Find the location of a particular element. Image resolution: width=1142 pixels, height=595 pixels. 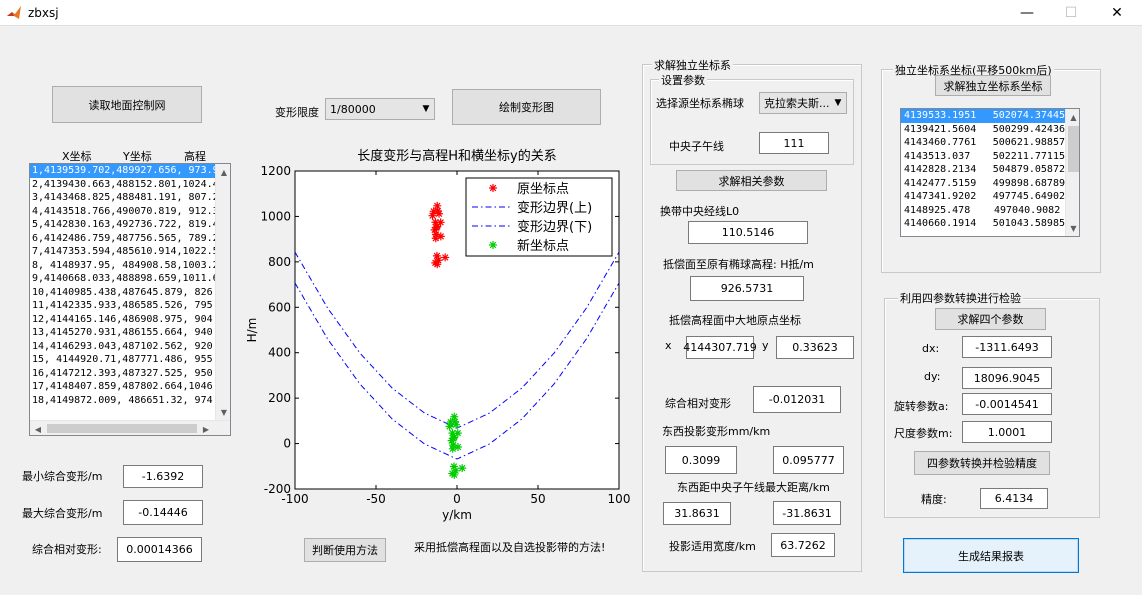

origin-x-field: 4144307.719 is located at coordinates (720, 347).